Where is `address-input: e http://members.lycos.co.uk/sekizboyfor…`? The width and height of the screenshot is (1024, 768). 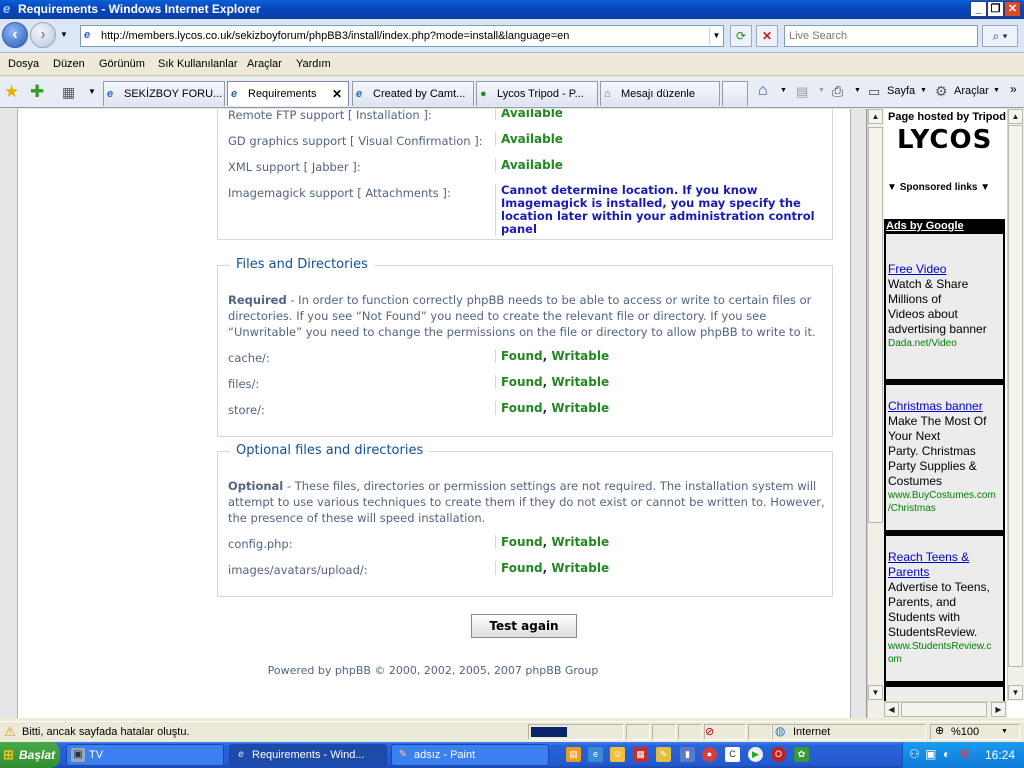
address-input: e http://members.lycos.co.uk/sekizboyfor… is located at coordinates (402, 36).